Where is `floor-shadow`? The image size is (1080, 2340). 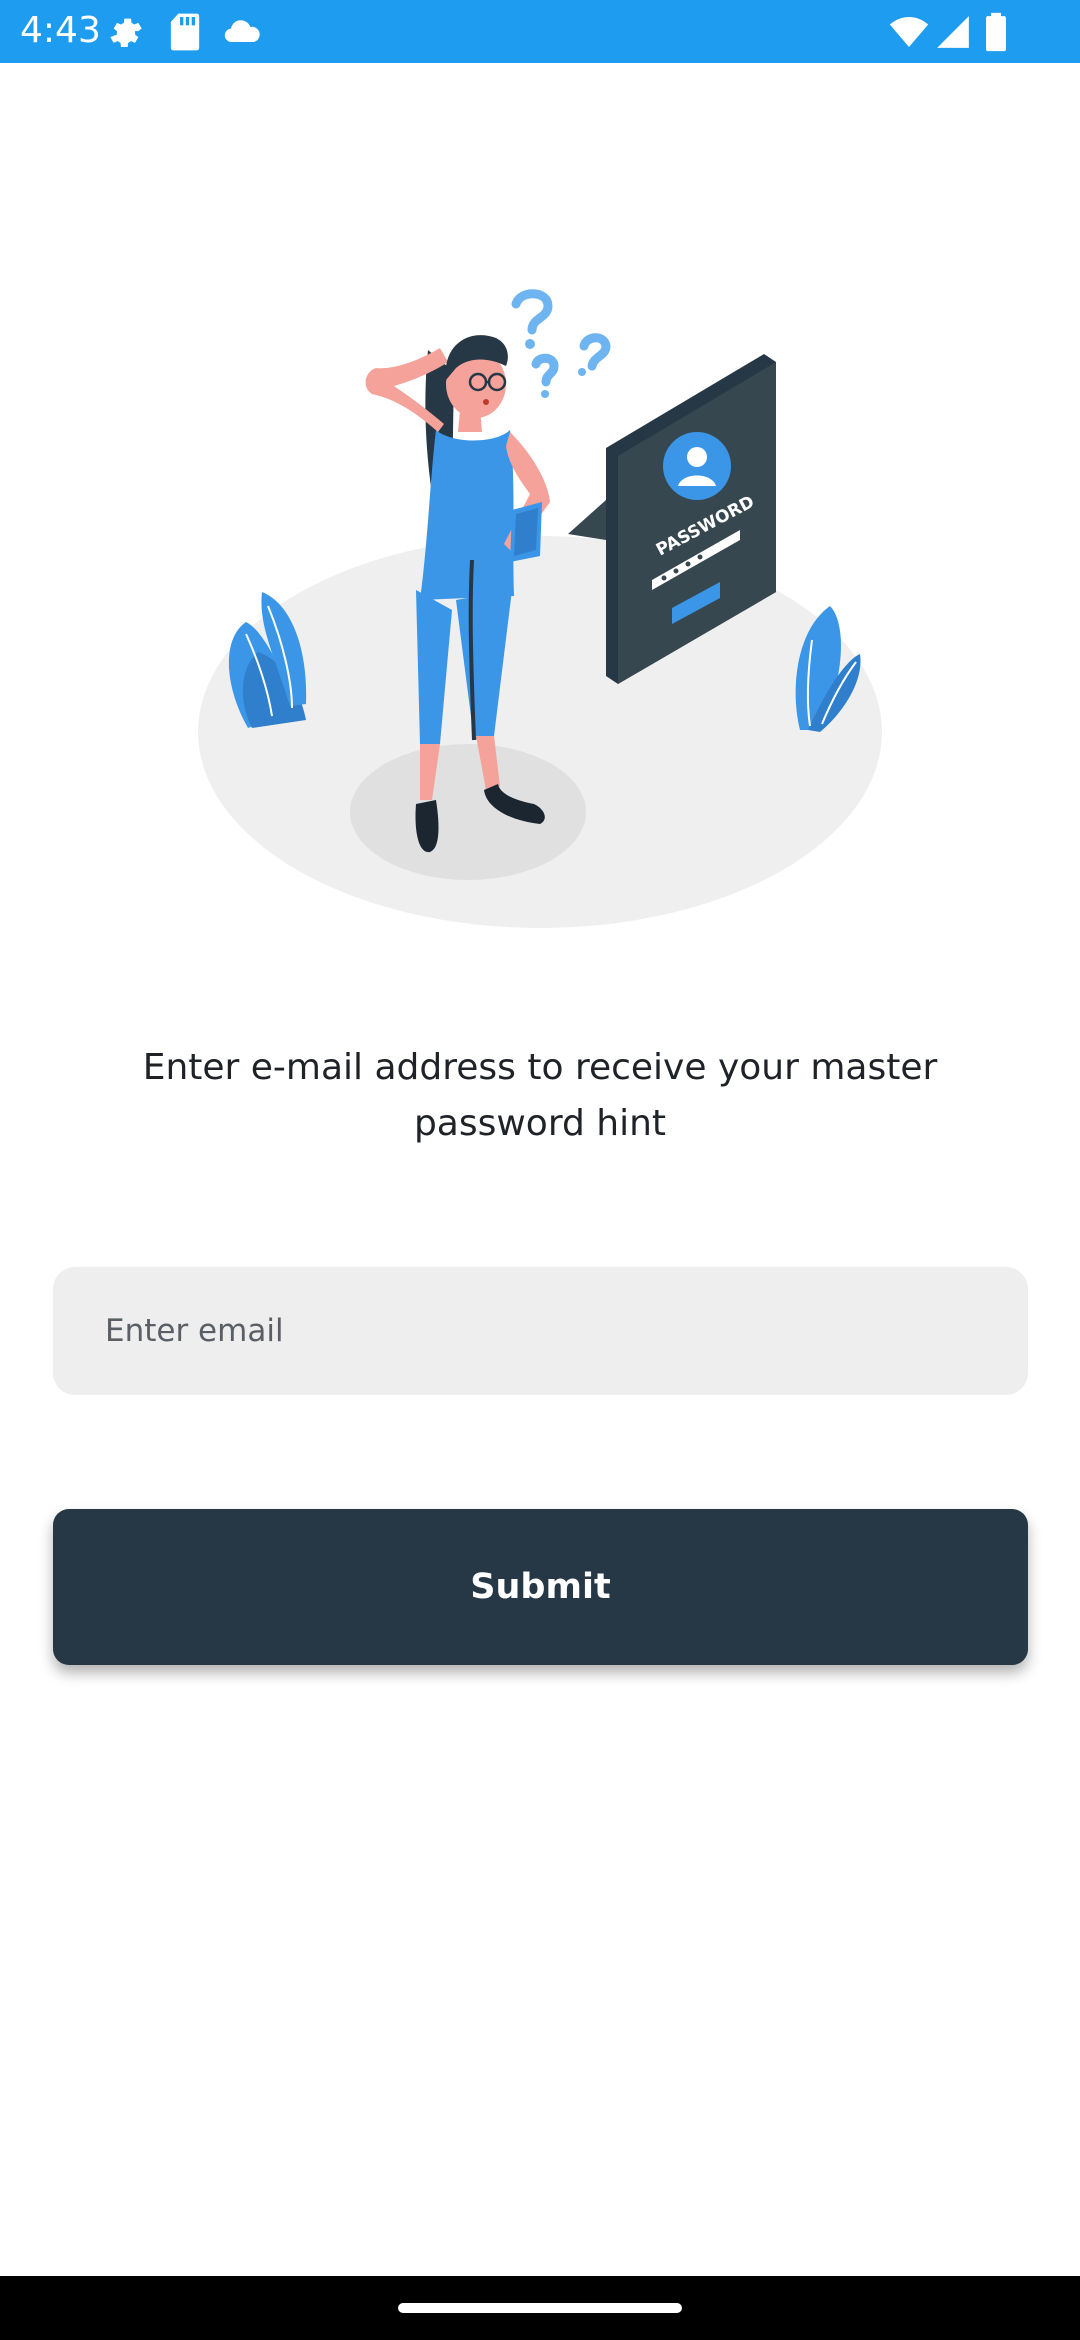 floor-shadow is located at coordinates (540, 732).